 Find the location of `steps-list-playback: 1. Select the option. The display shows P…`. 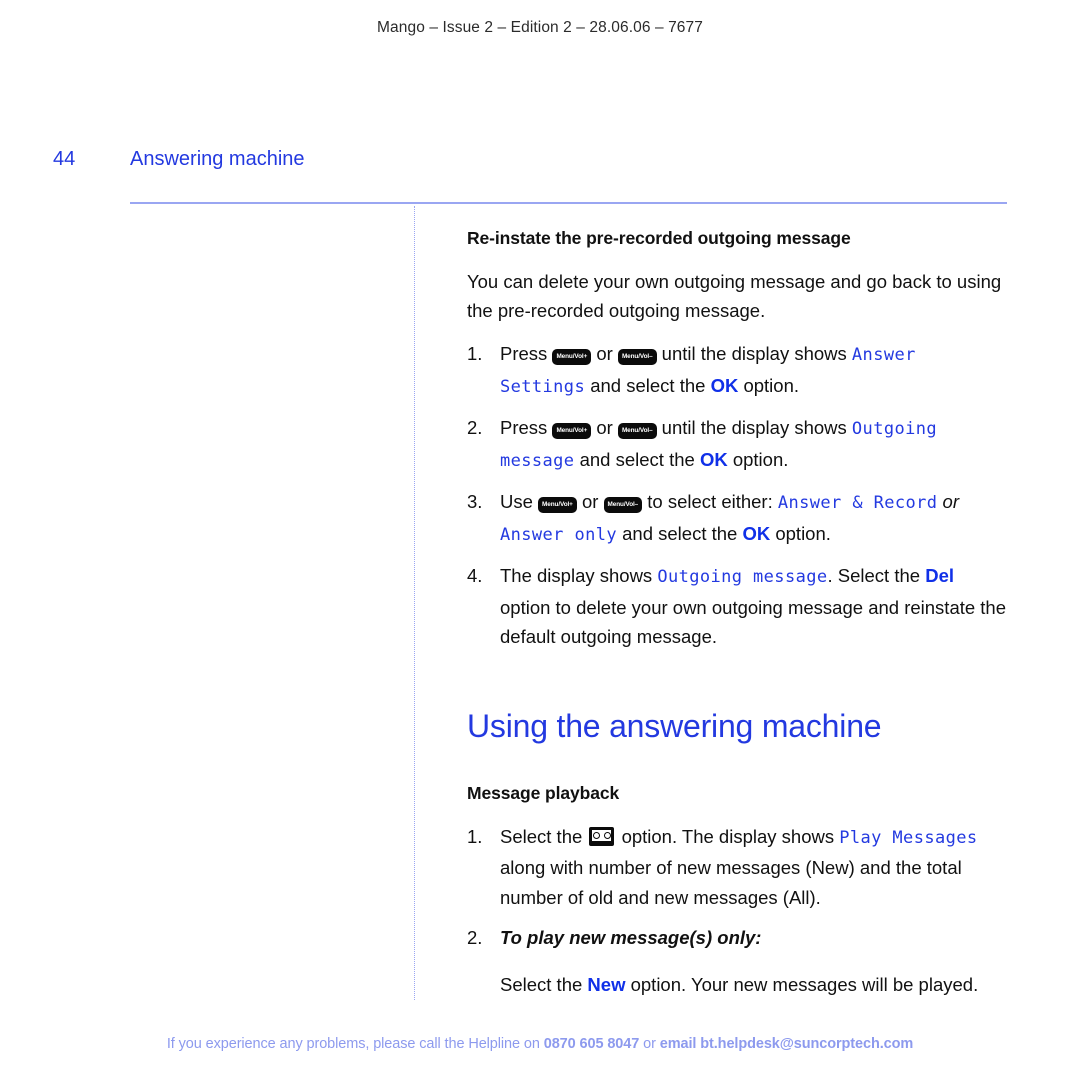

steps-list-playback: 1. Select the option. The display shows P… is located at coordinates (738, 887).